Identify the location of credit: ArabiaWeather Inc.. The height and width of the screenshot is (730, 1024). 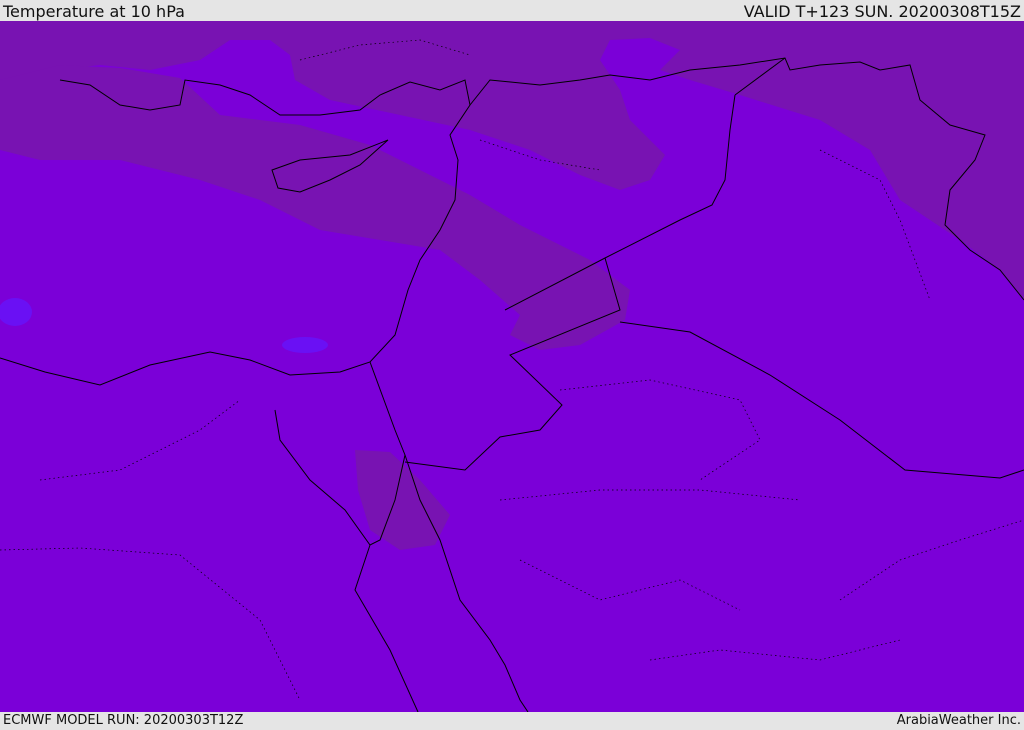
(958, 720).